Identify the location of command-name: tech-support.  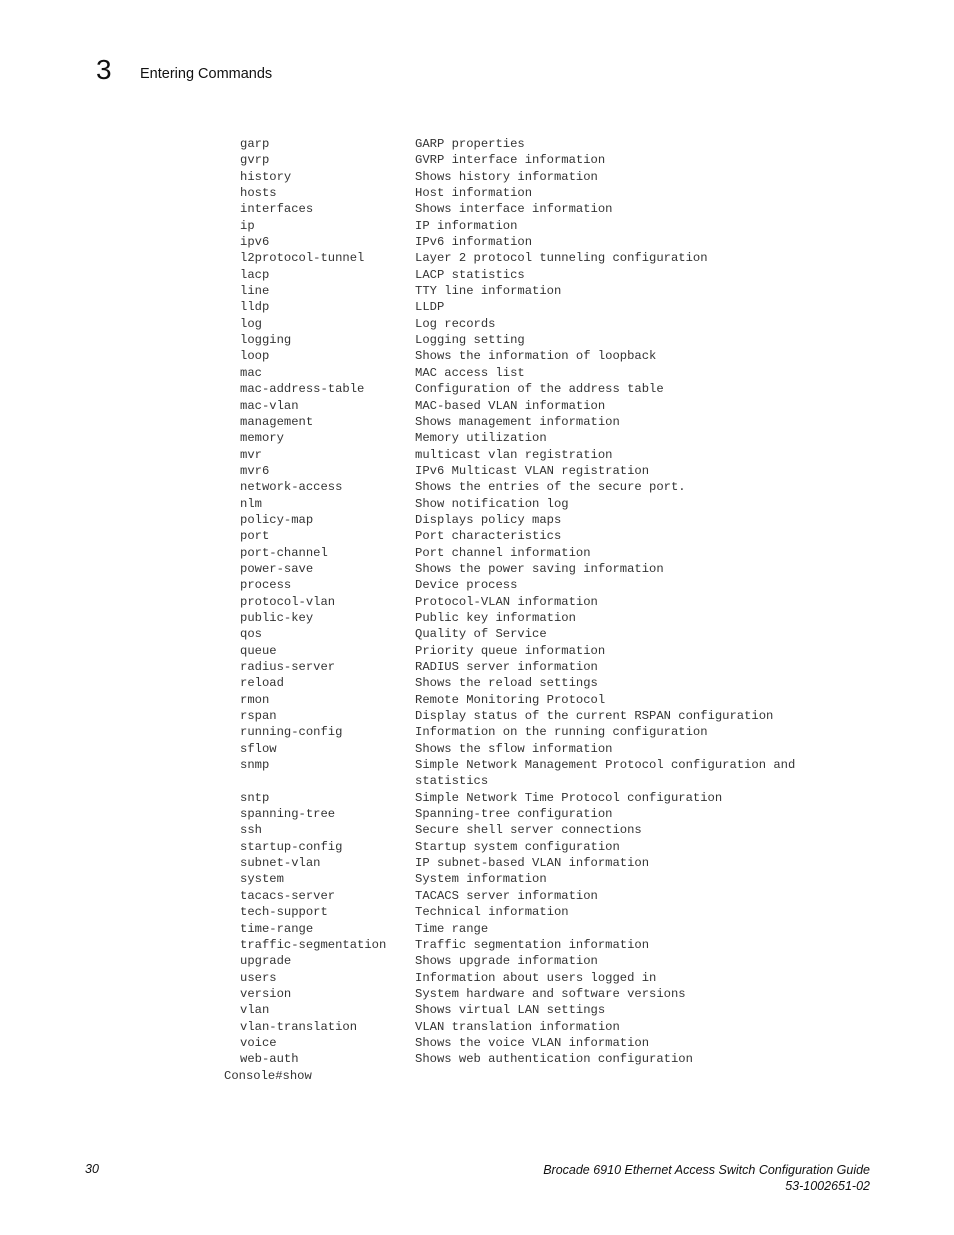
(284, 912).